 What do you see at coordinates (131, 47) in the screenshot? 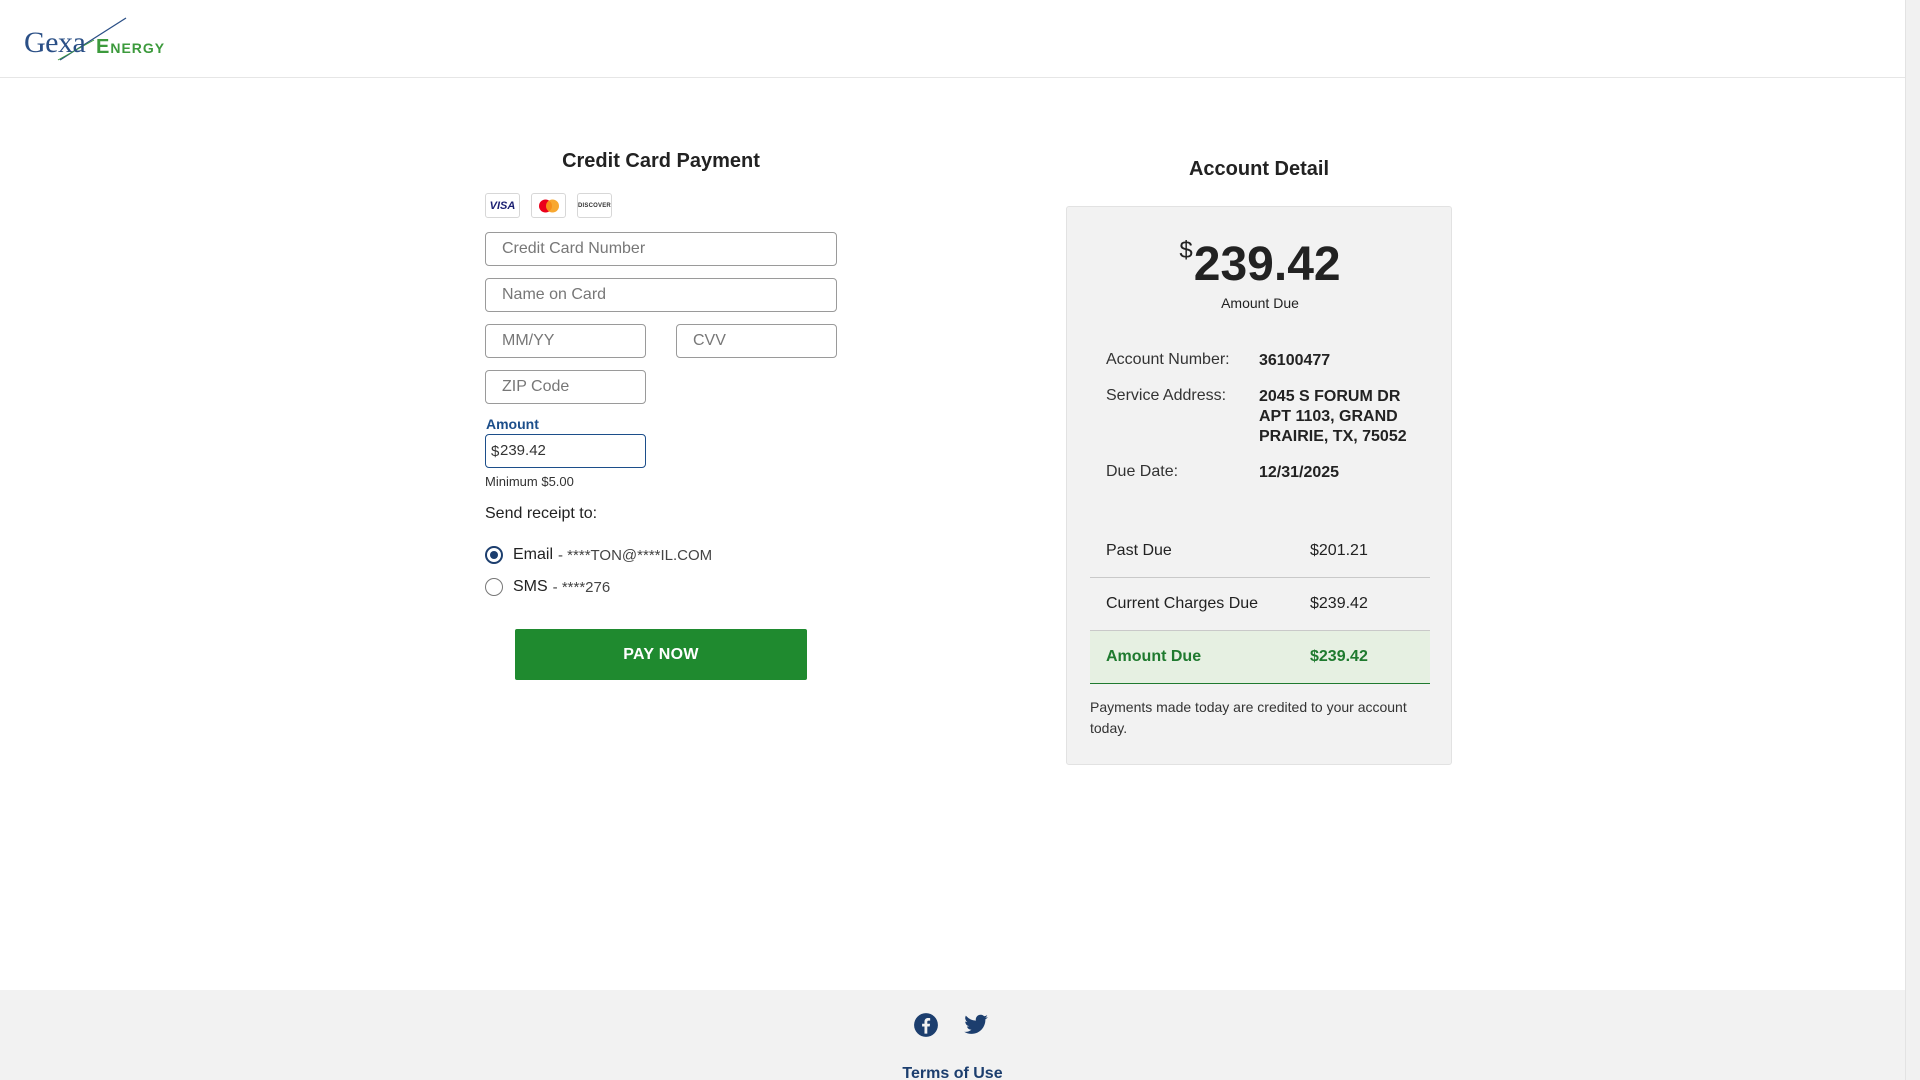
I see `logo-energy-text: Energy` at bounding box center [131, 47].